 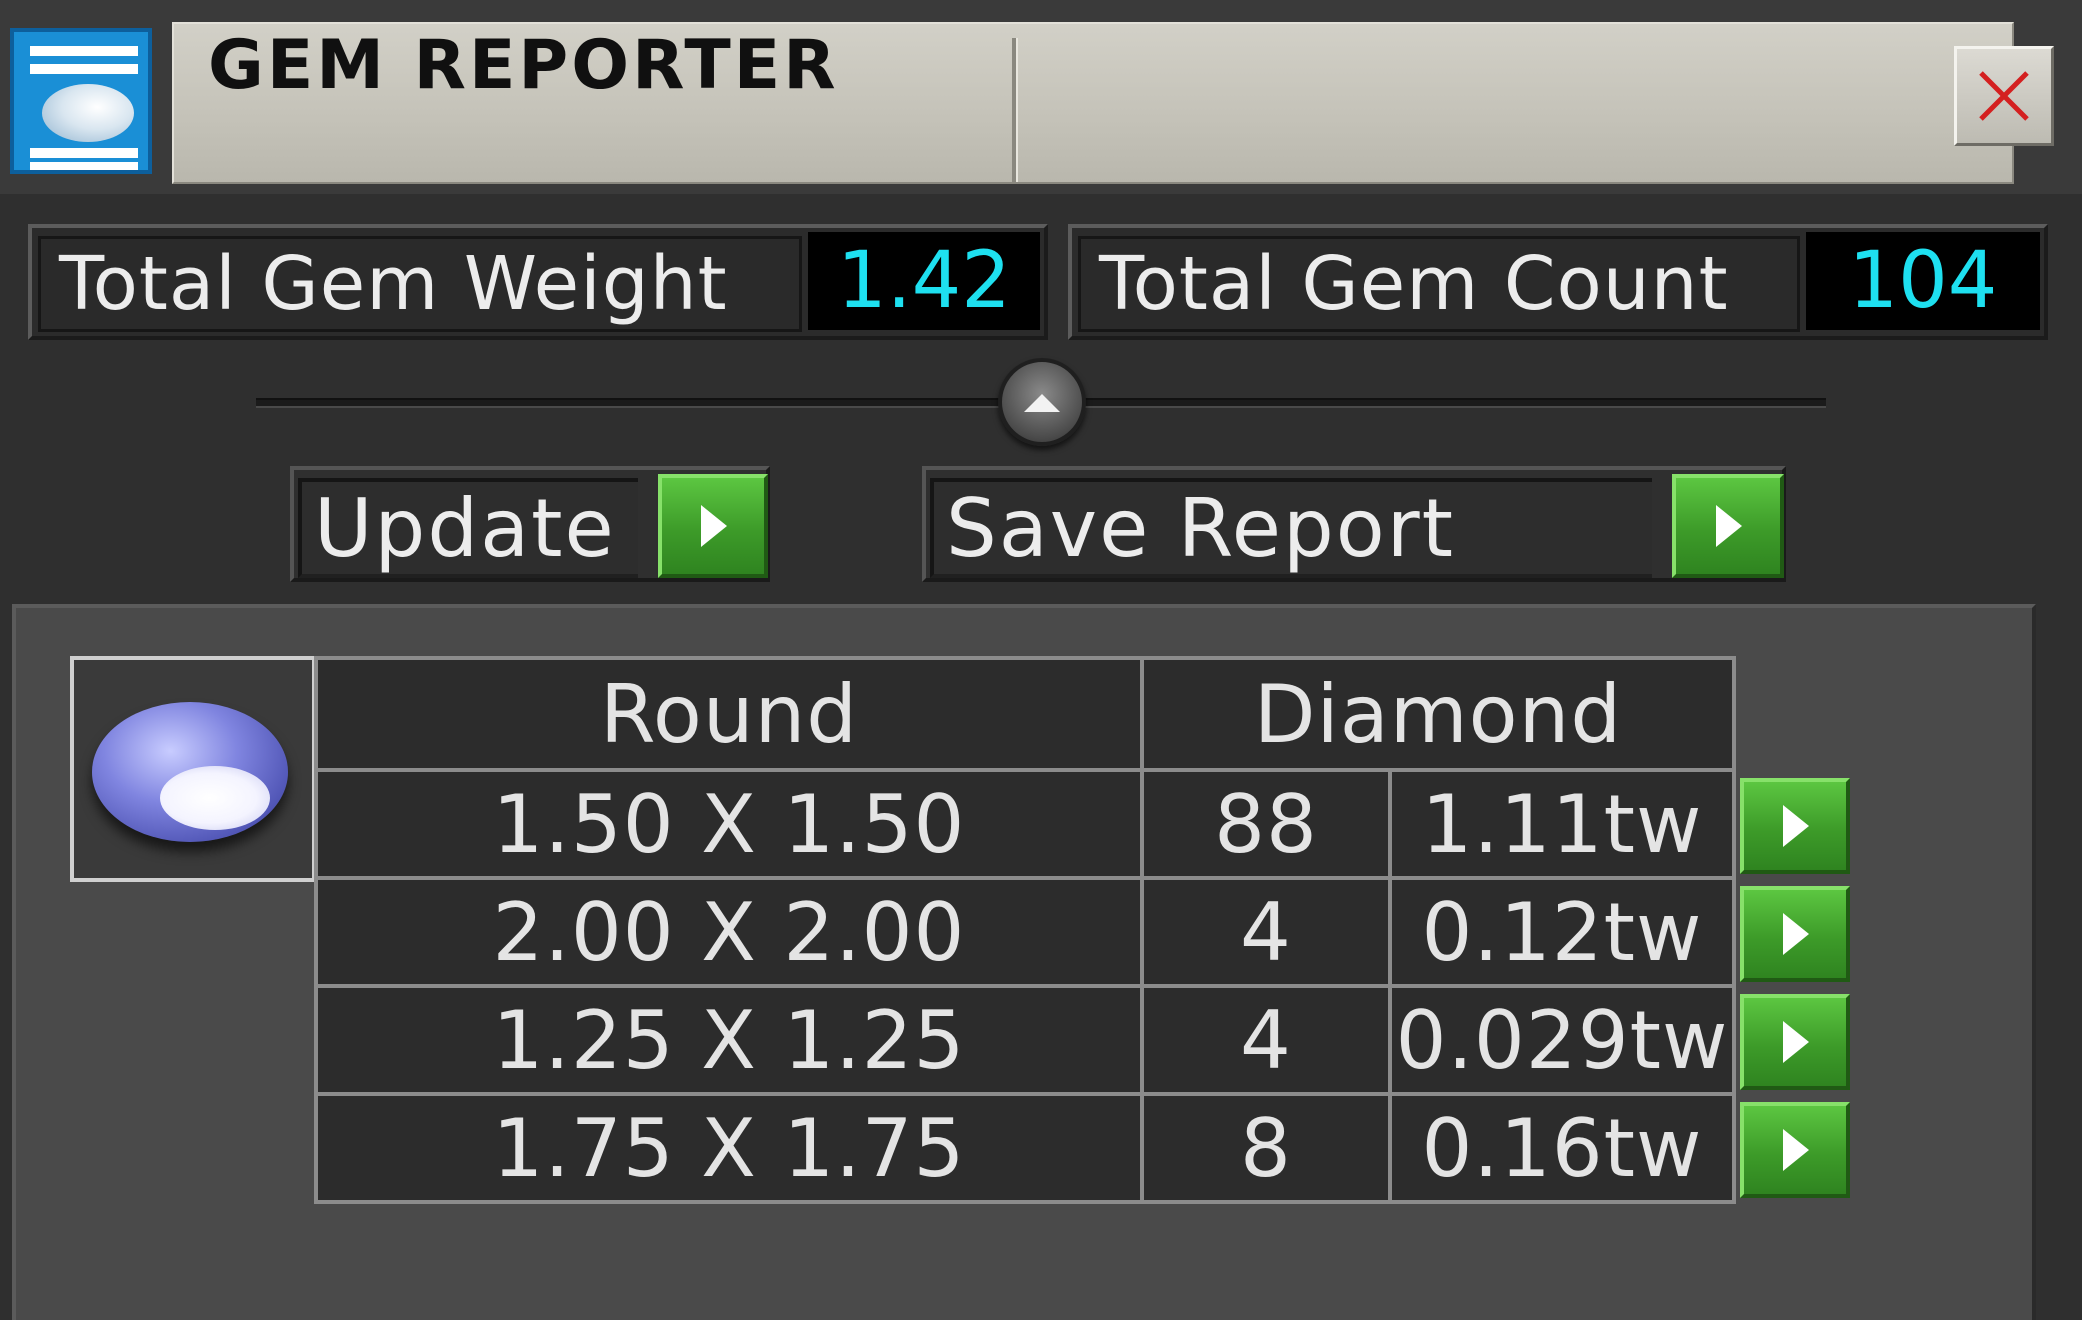 What do you see at coordinates (523, 65) in the screenshot?
I see `window-title: GEM REPORTER` at bounding box center [523, 65].